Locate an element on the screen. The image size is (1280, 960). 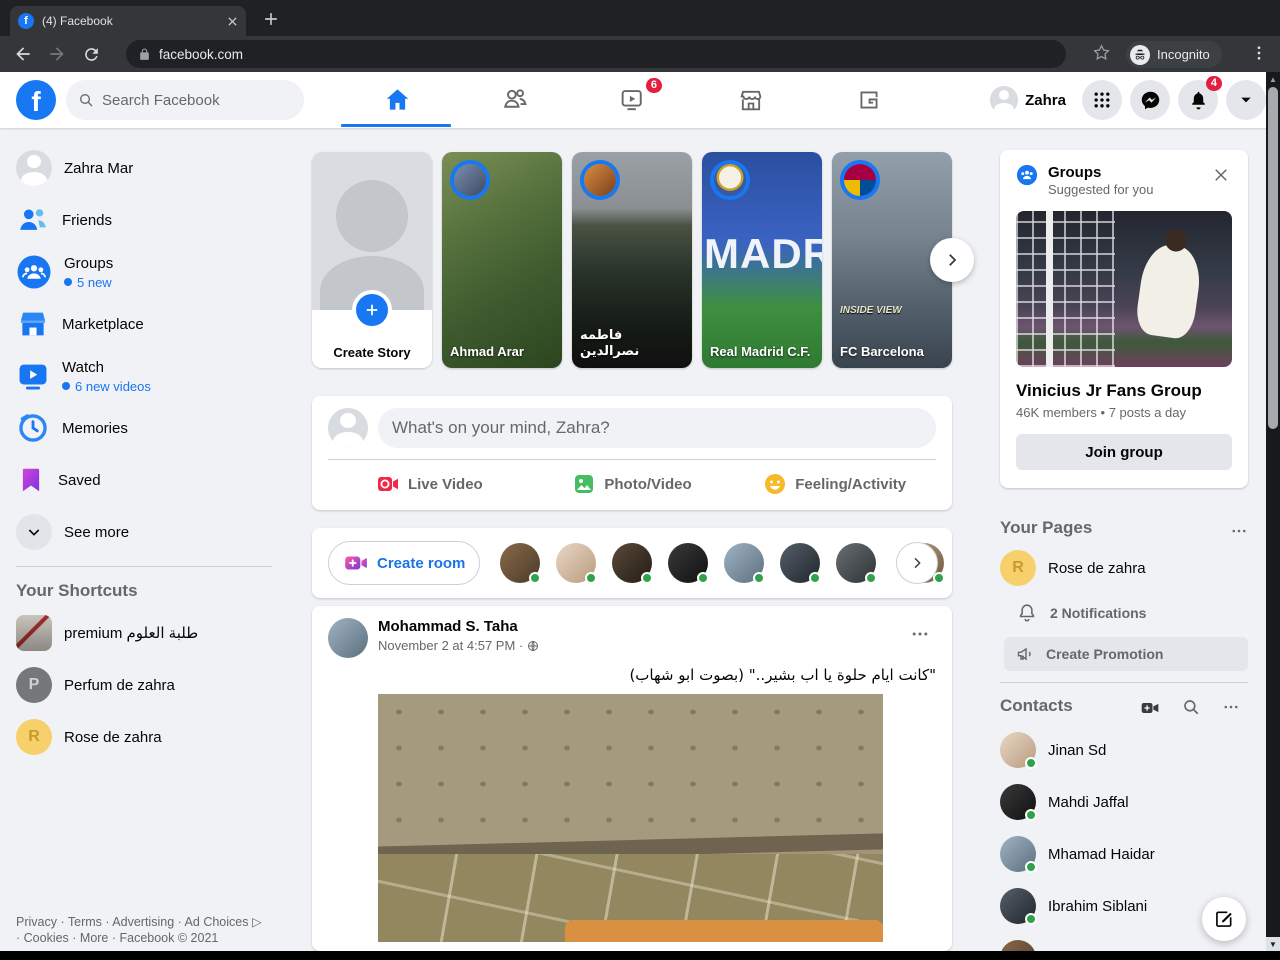
main-nav: 6 is located at coordinates (634, 99).